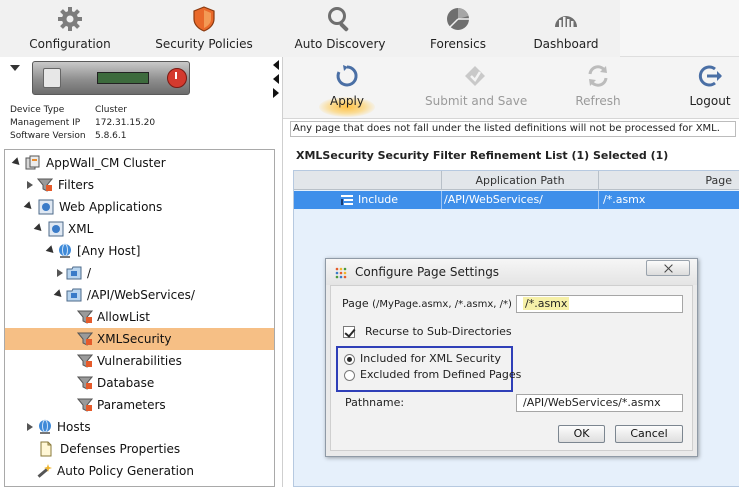 The height and width of the screenshot is (487, 739). What do you see at coordinates (70, 44) in the screenshot?
I see `nav-configuration-label: Configuration` at bounding box center [70, 44].